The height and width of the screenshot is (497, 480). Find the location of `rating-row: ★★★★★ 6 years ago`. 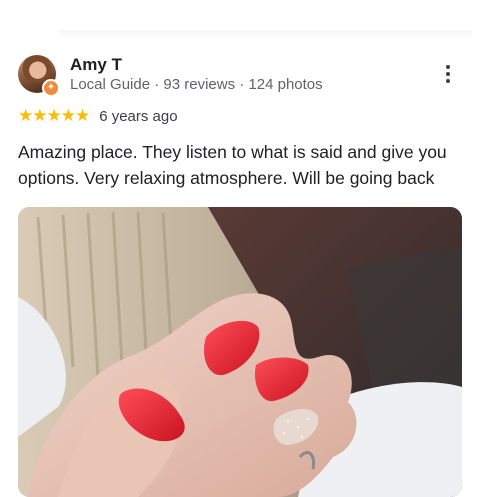

rating-row: ★★★★★ 6 years ago is located at coordinates (98, 116).